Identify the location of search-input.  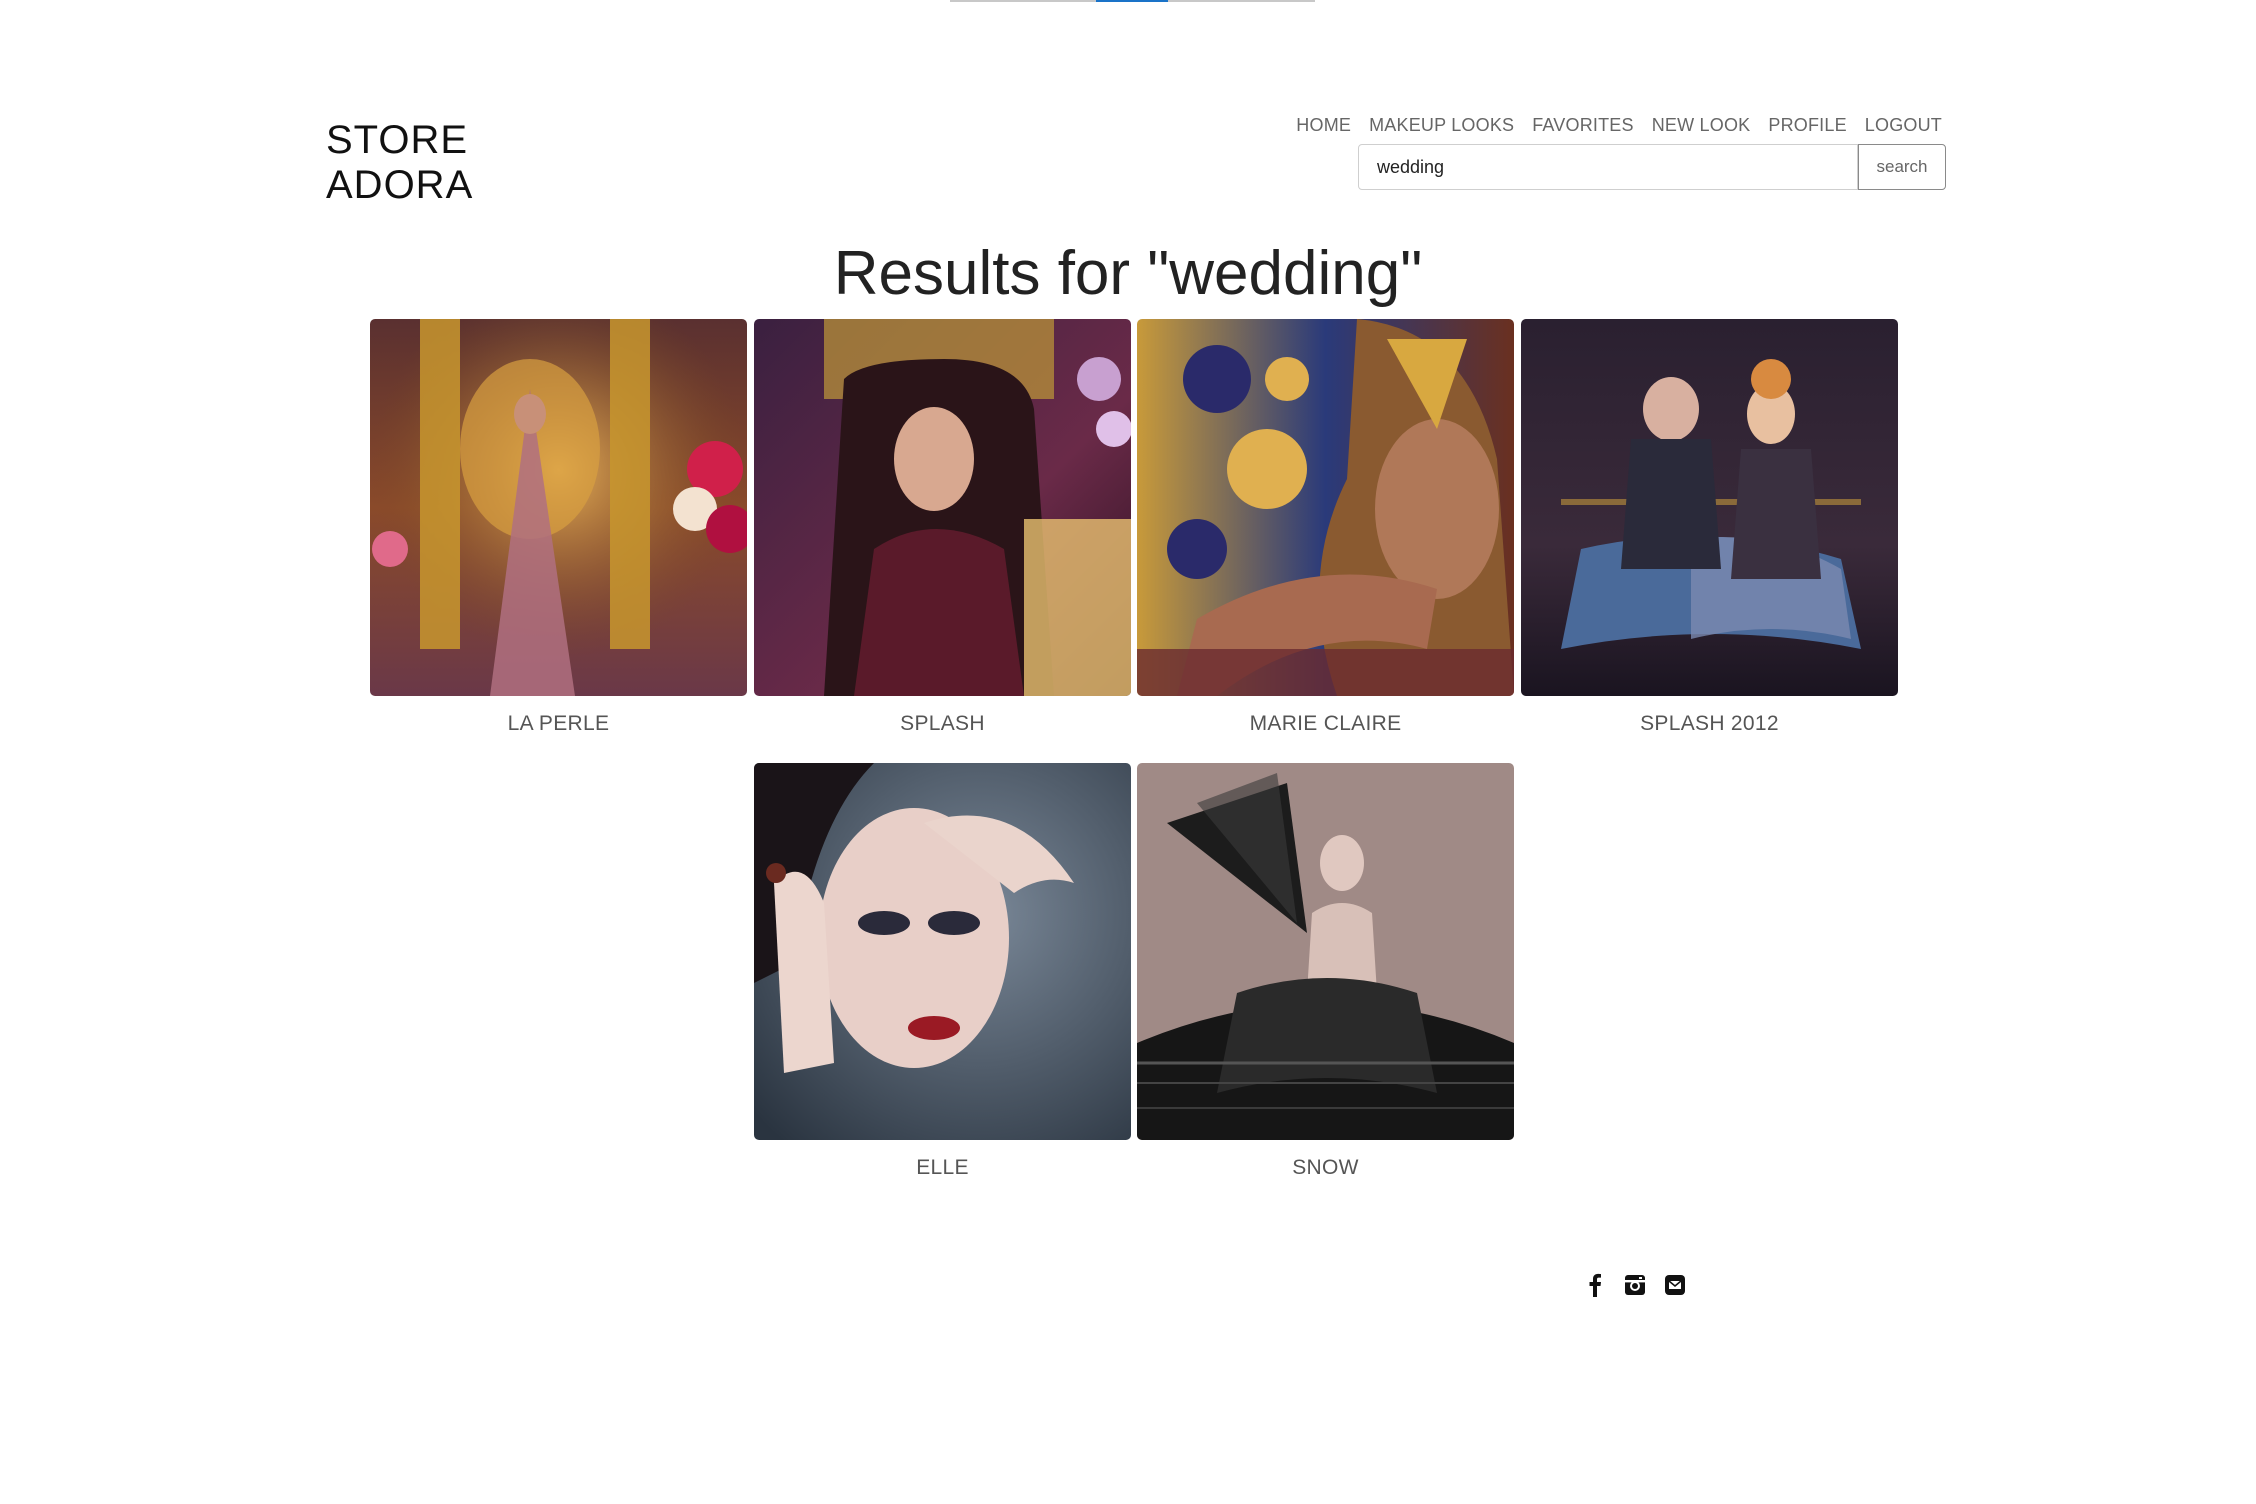
(1608, 167).